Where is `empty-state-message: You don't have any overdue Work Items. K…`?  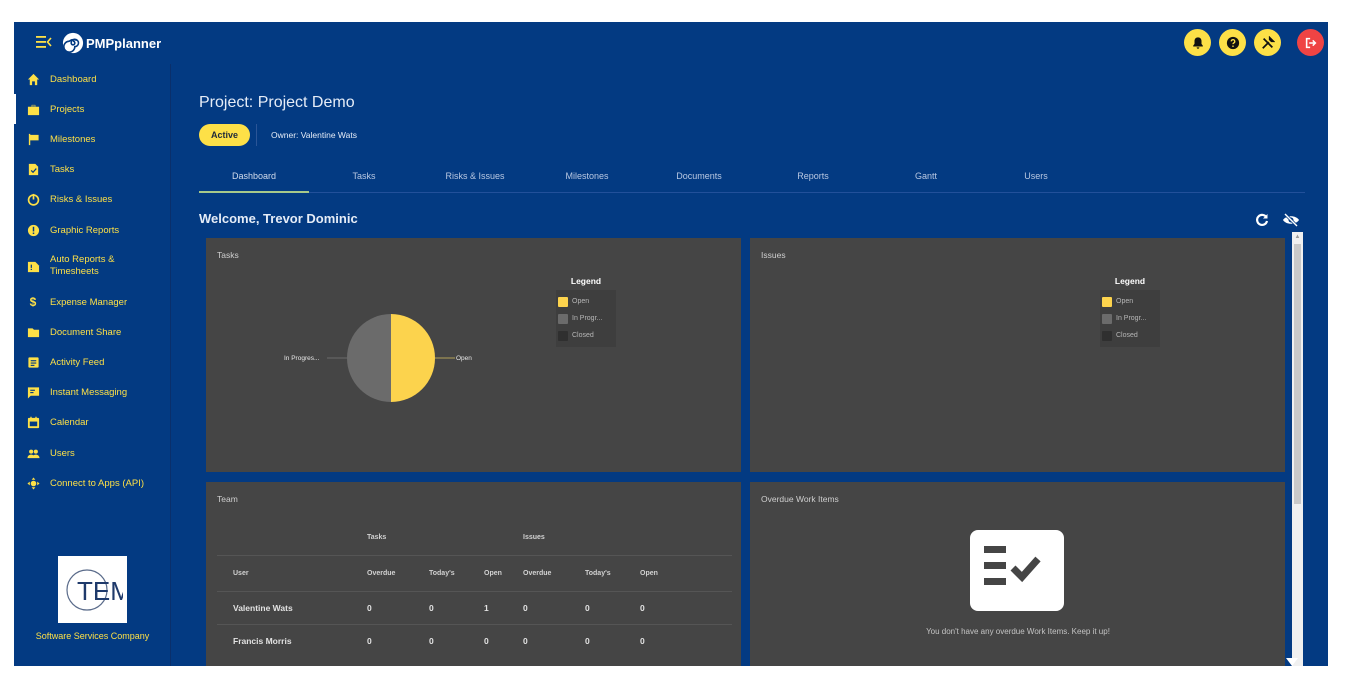 empty-state-message: You don't have any overdue Work Items. K… is located at coordinates (1018, 631).